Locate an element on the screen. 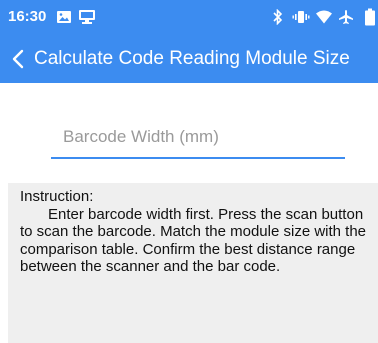 This screenshot has width=378, height=343. app-bar: Calculate Code Reading Module Size is located at coordinates (189, 58).